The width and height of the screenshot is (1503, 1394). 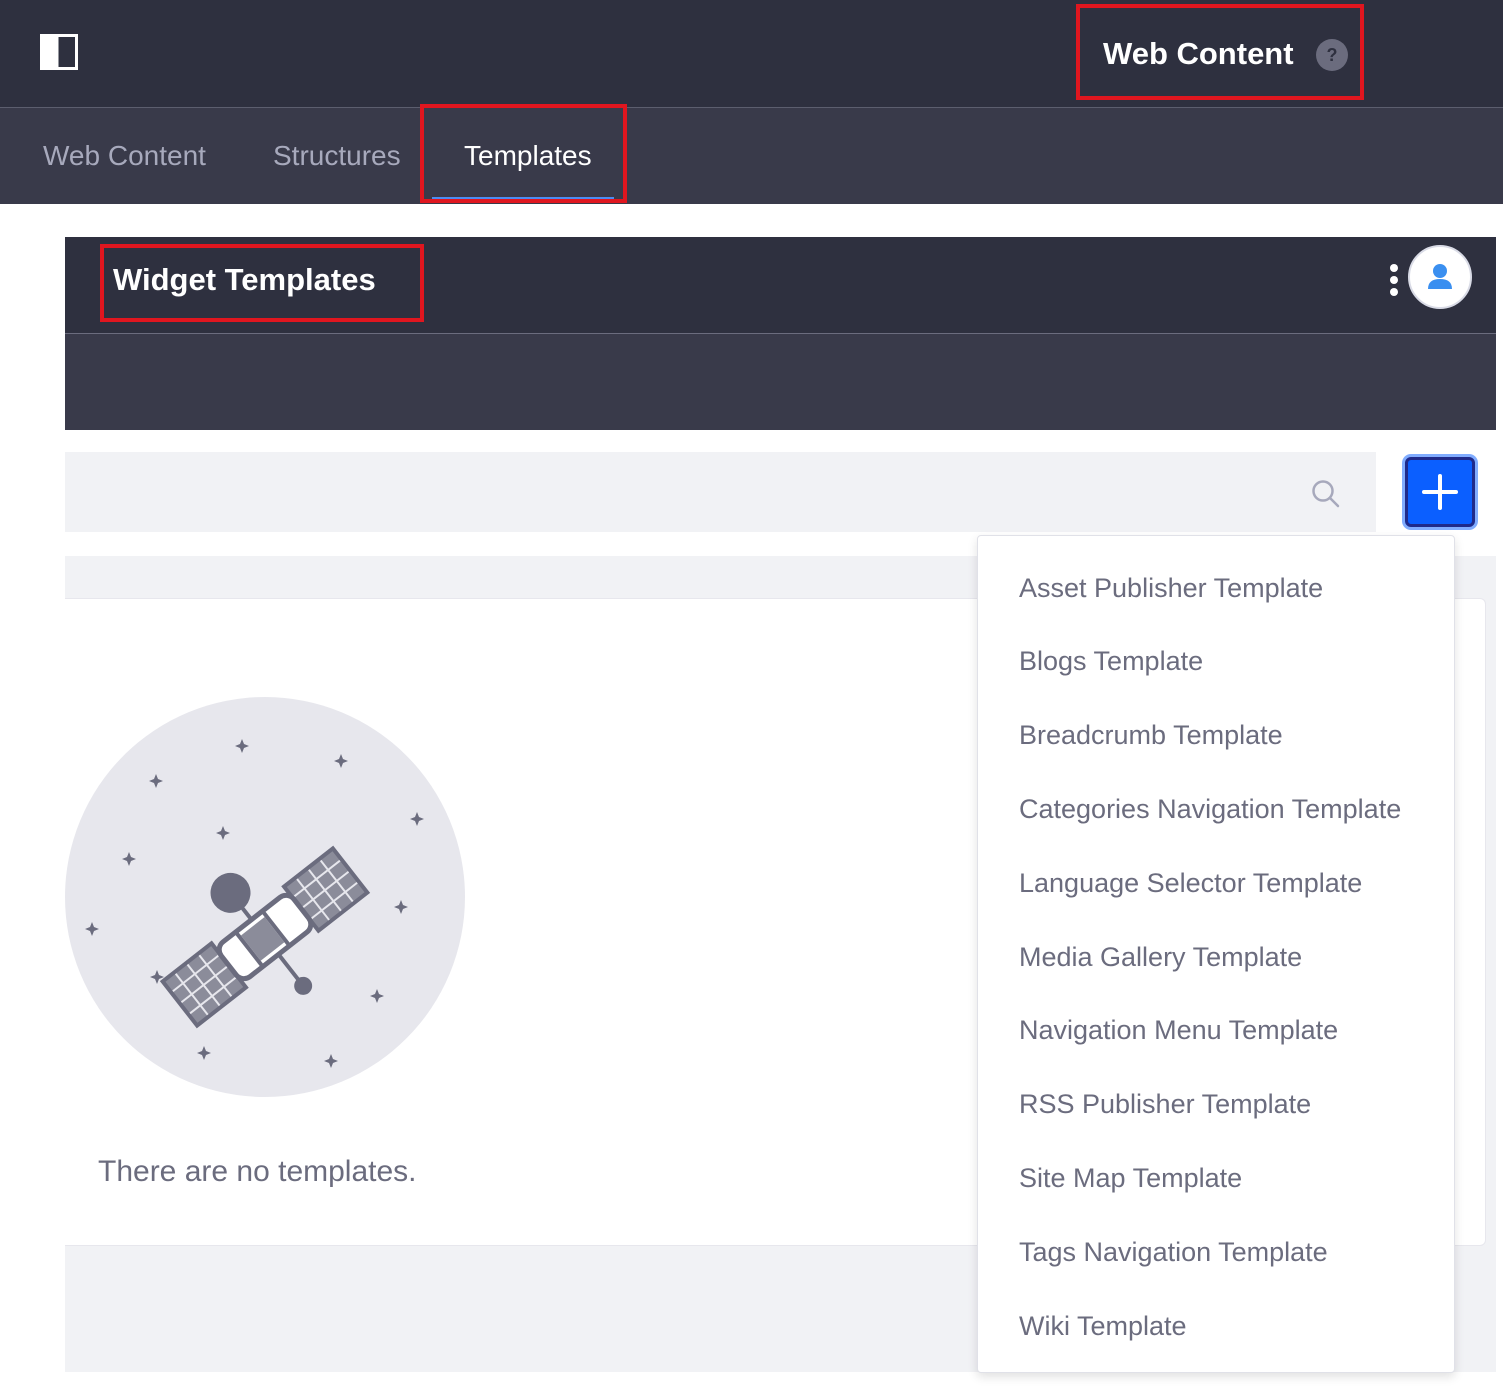 I want to click on tab-web-content: Web Content, so click(x=124, y=156).